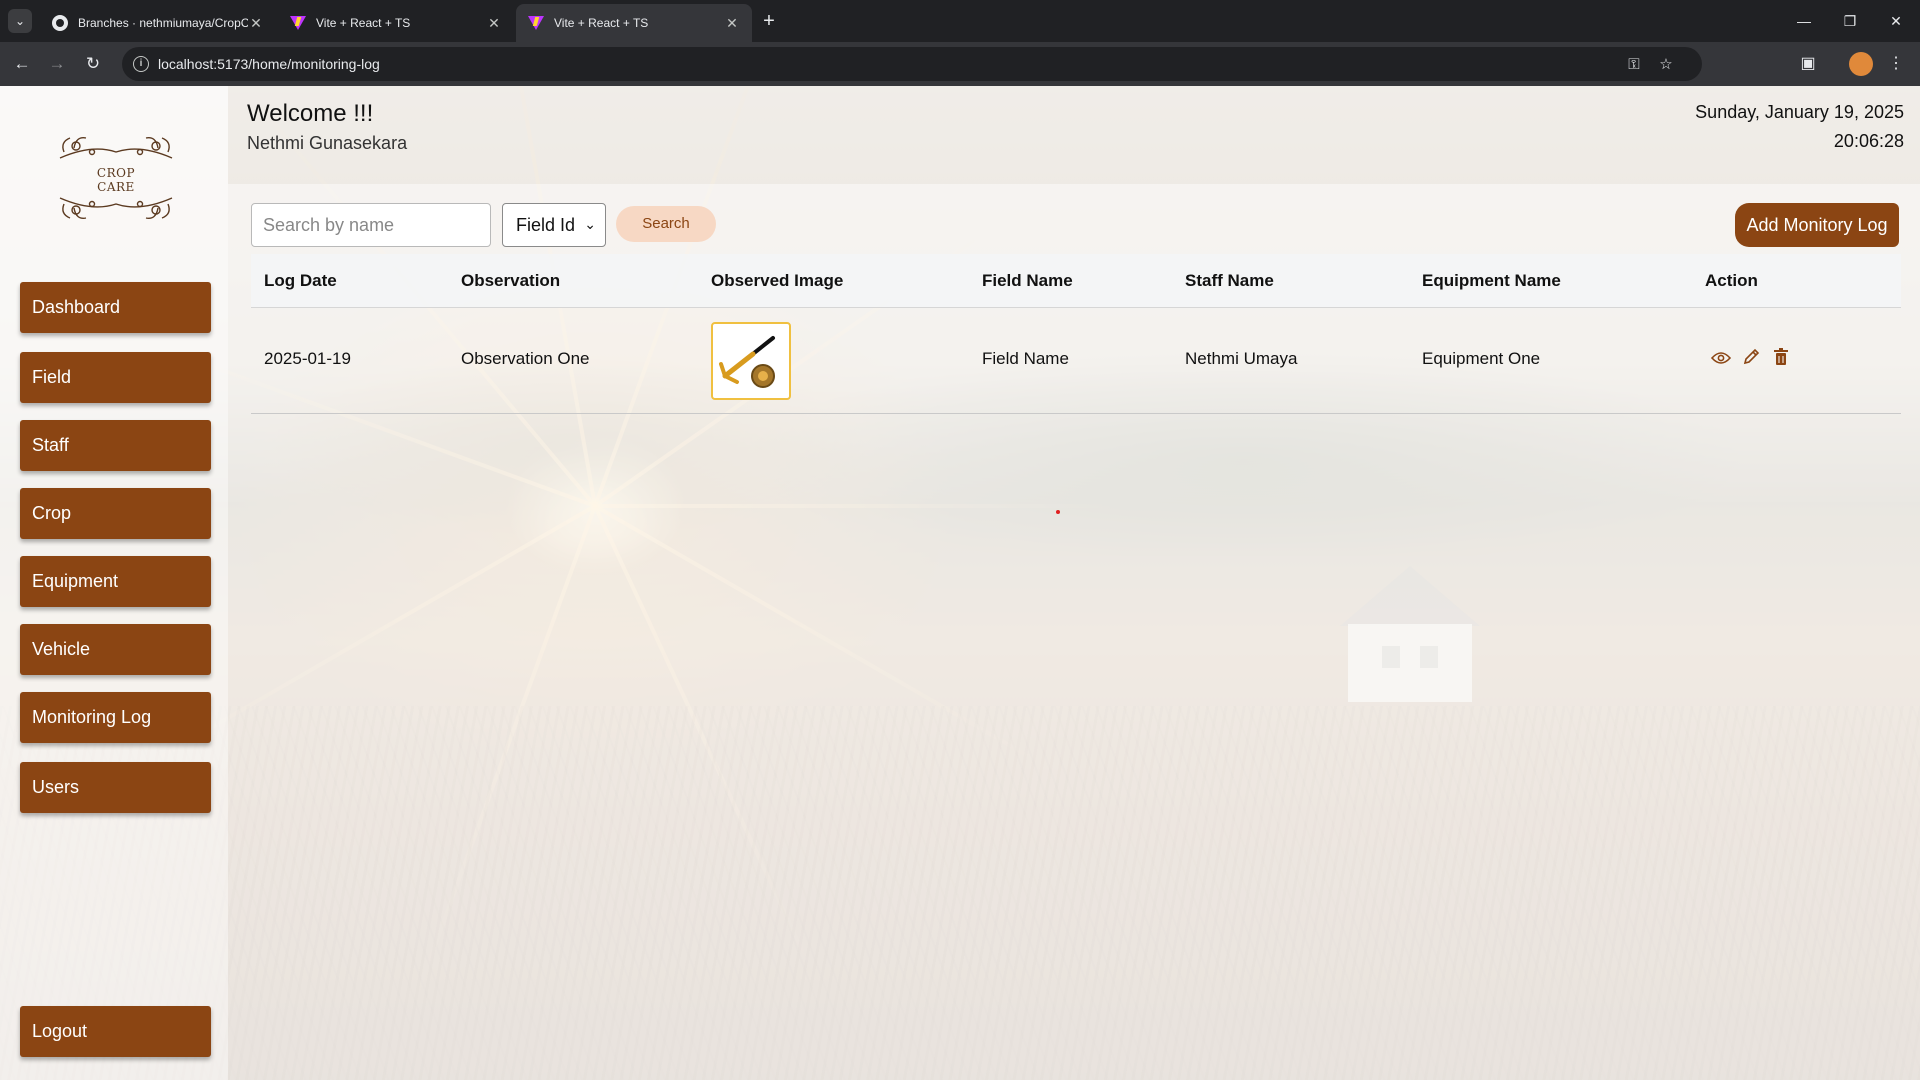 The height and width of the screenshot is (1080, 1920). I want to click on welcome-heading: Welcome !!!, so click(310, 113).